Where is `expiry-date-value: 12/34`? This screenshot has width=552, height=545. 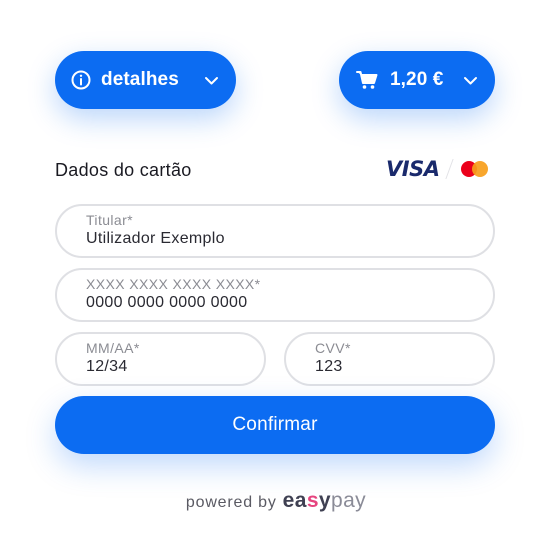
expiry-date-value: 12/34 is located at coordinates (107, 367).